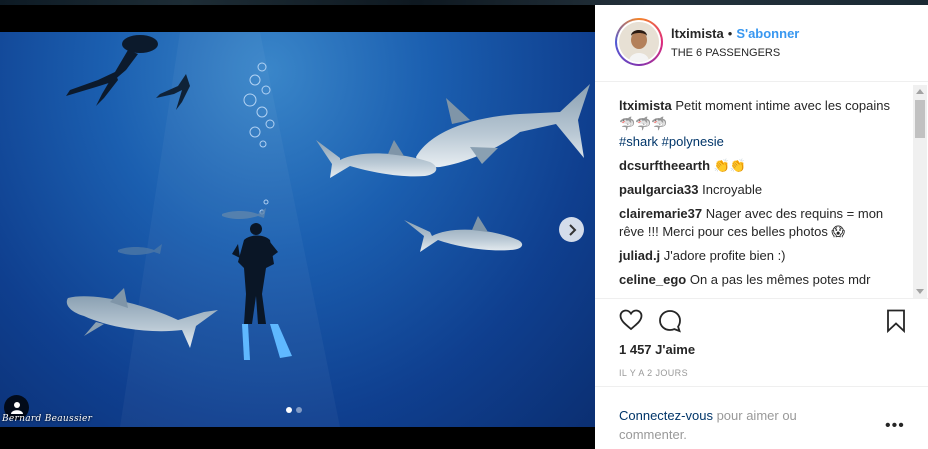  What do you see at coordinates (639, 255) in the screenshot?
I see `comment-username: juliad.j` at bounding box center [639, 255].